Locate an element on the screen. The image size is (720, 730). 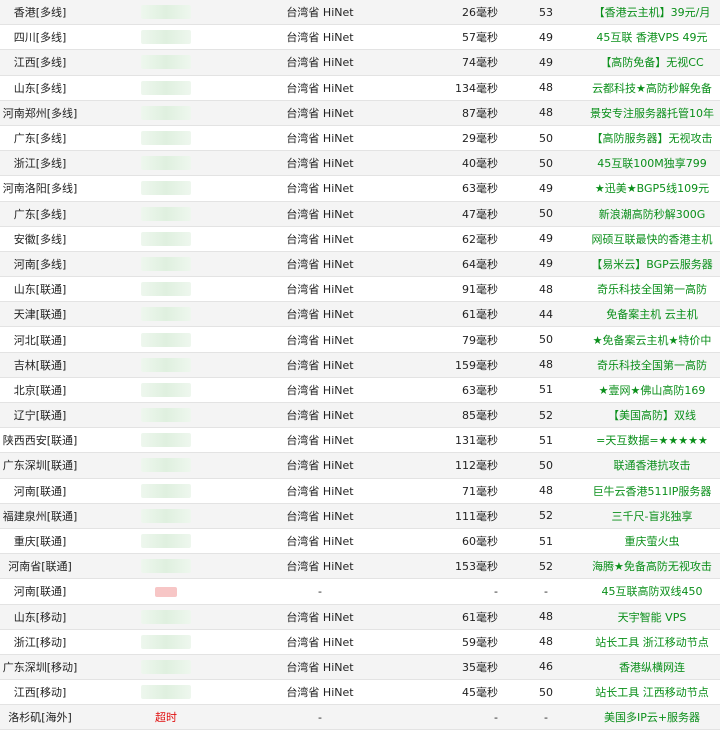
response-time-cell: 62毫秒 is located at coordinates (452, 239).